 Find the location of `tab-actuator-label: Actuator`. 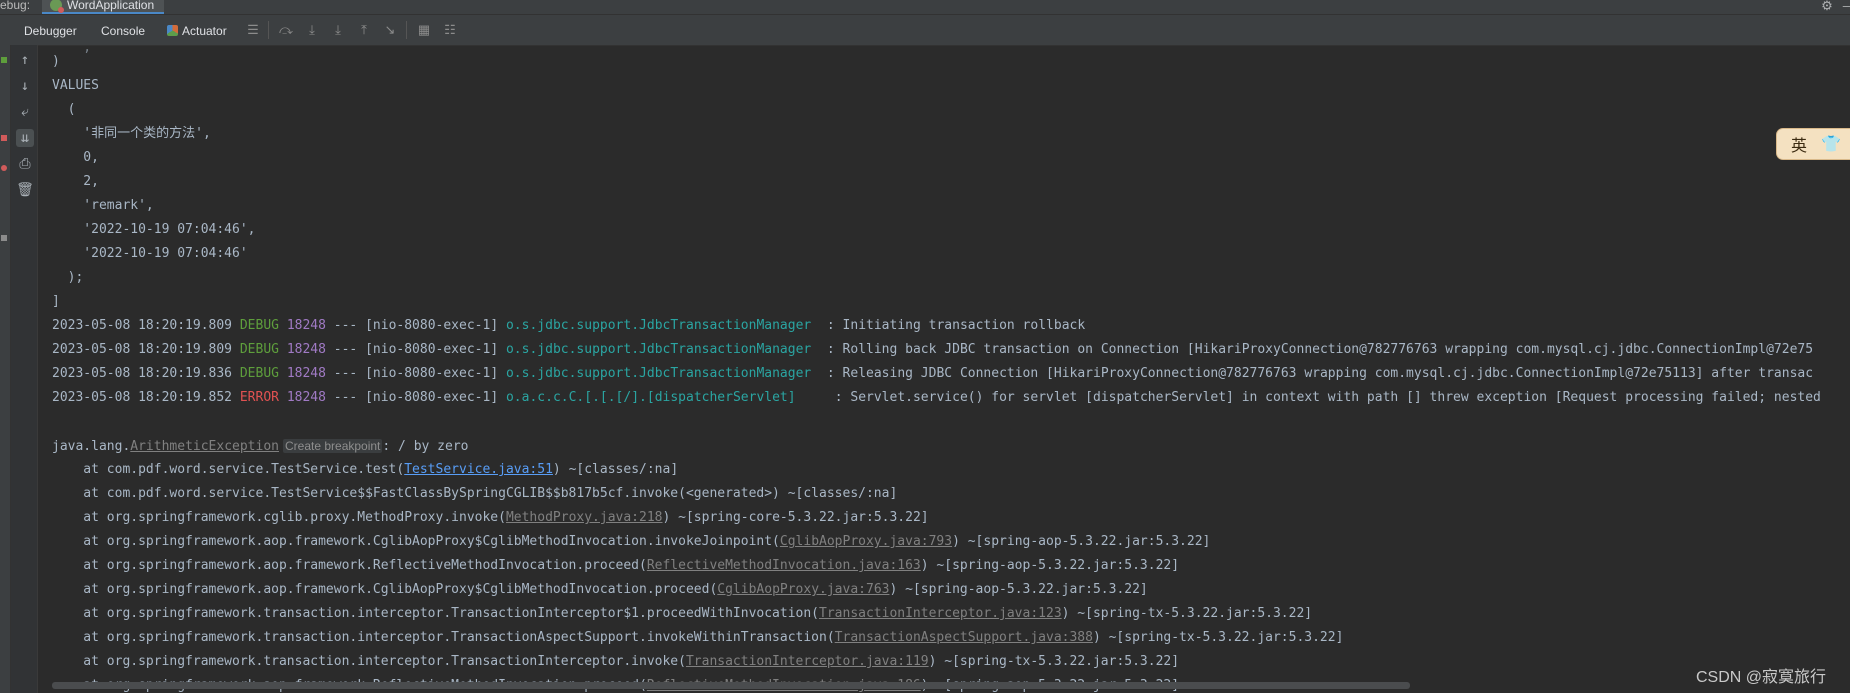

tab-actuator-label: Actuator is located at coordinates (204, 31).